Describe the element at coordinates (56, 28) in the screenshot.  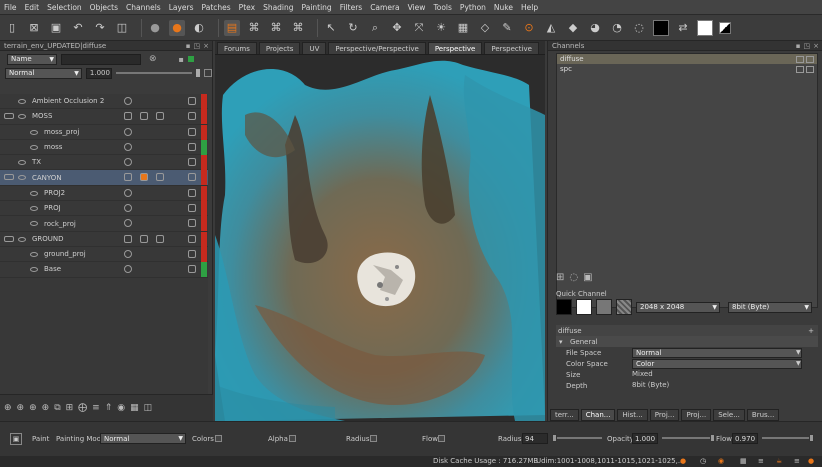
I see `save-icon: ▣` at that location.